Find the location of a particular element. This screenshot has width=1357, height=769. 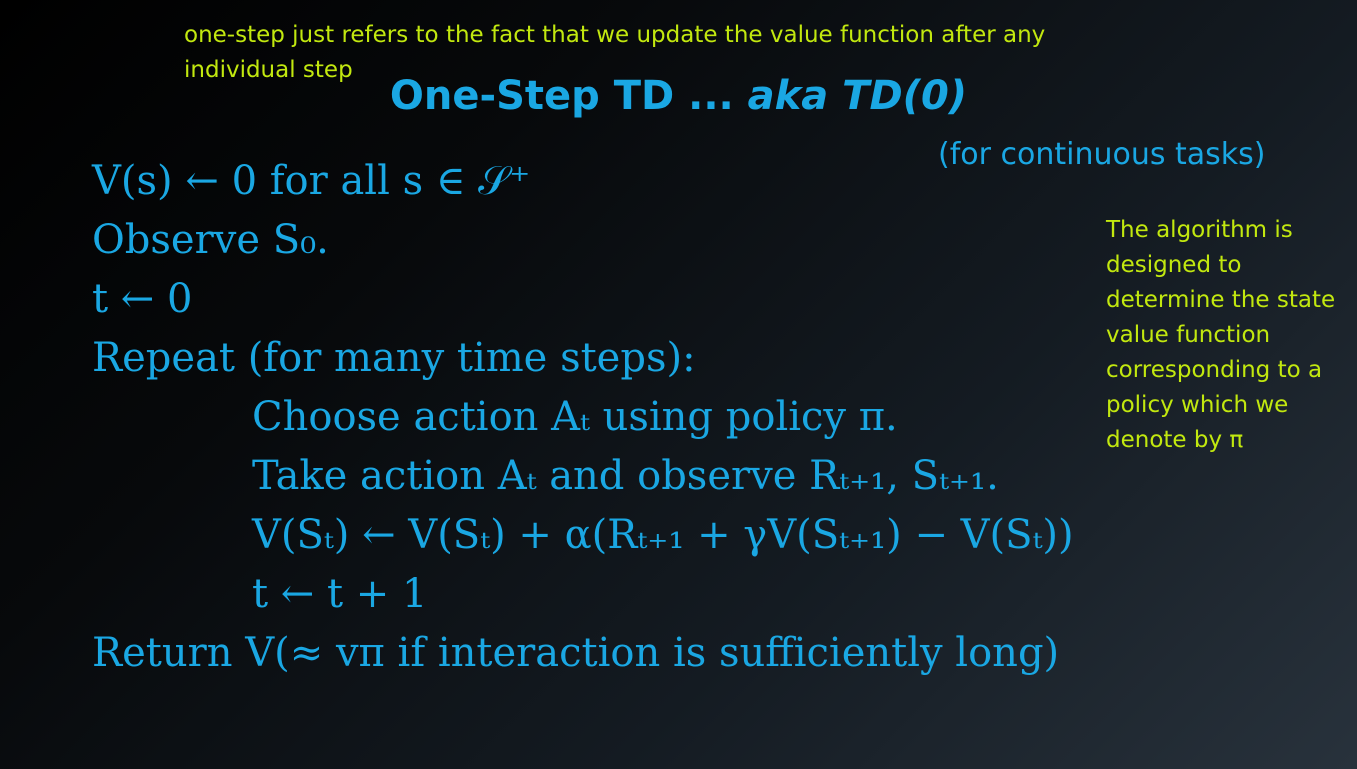

algorithm-line-choose-action: Choose action Aₜ using policy π. is located at coordinates (583, 417).